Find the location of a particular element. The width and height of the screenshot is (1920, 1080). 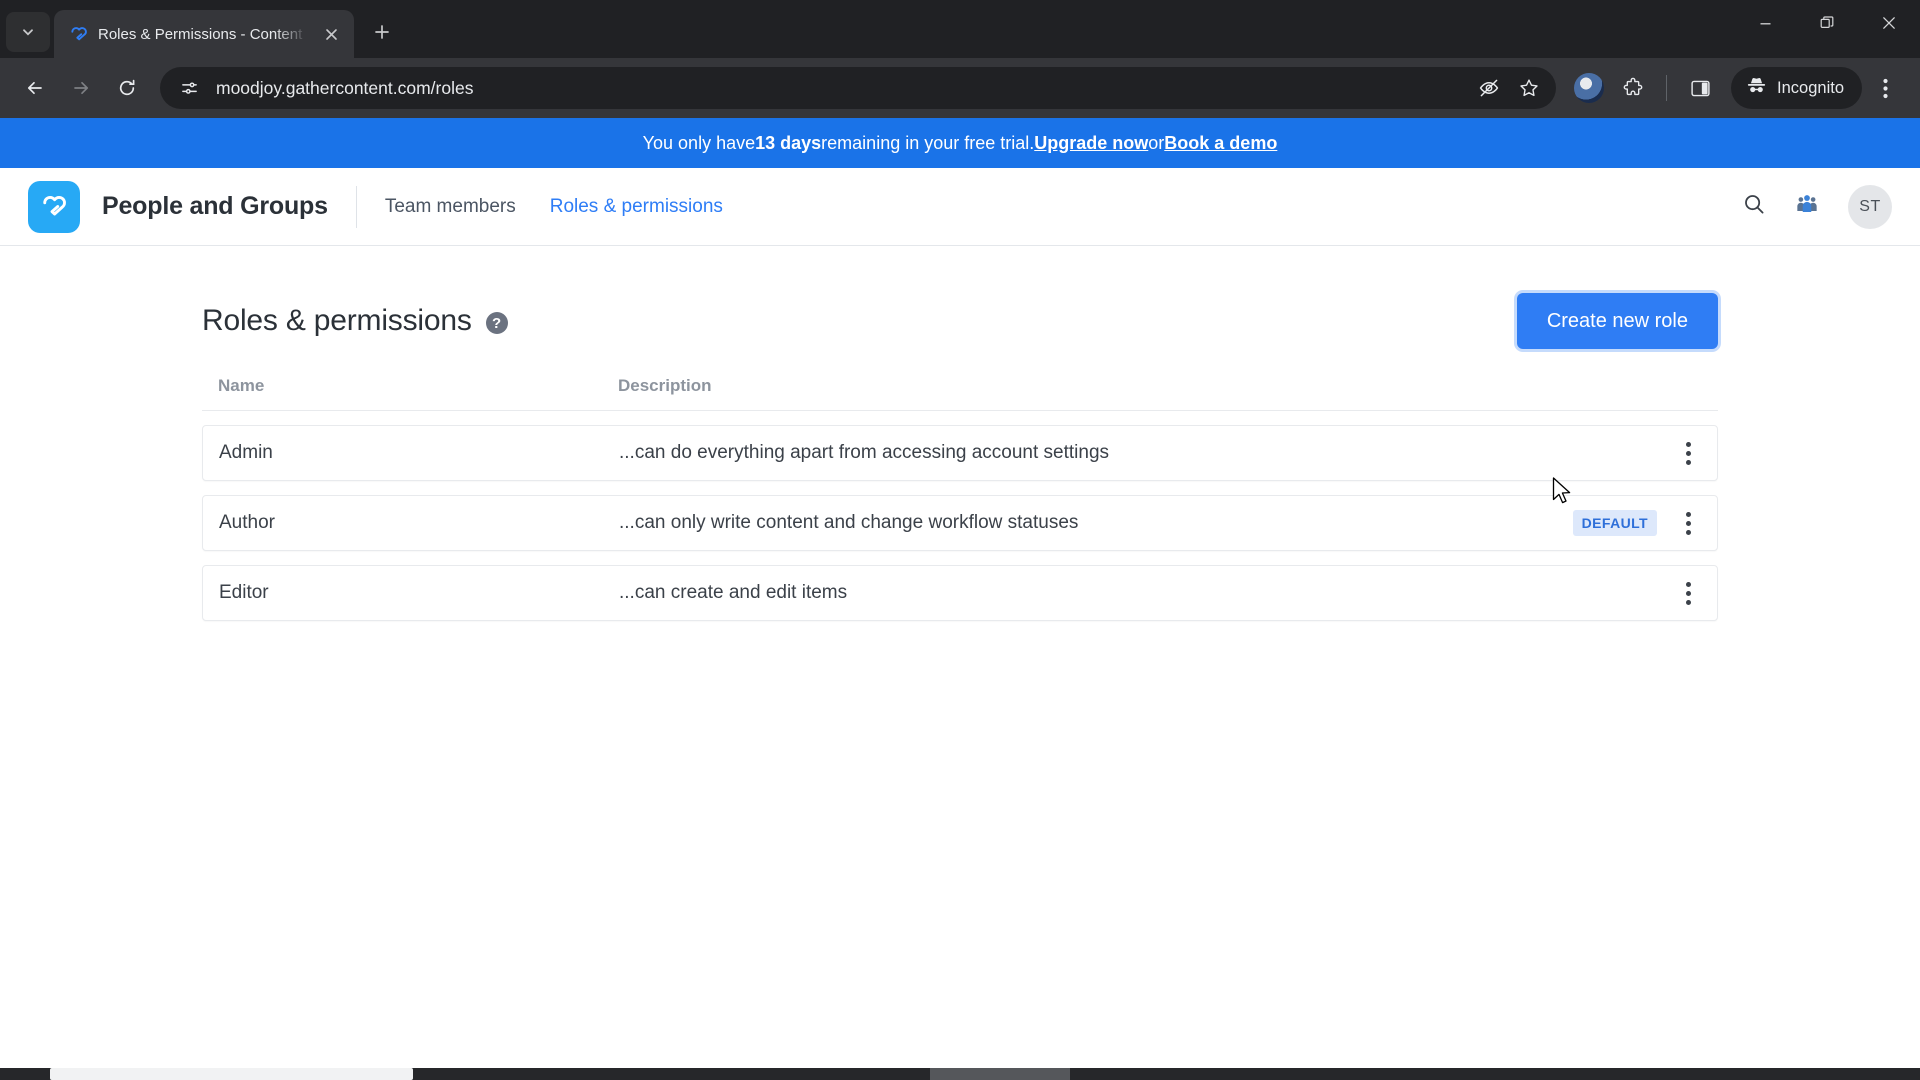

role-name: Author is located at coordinates (247, 522).